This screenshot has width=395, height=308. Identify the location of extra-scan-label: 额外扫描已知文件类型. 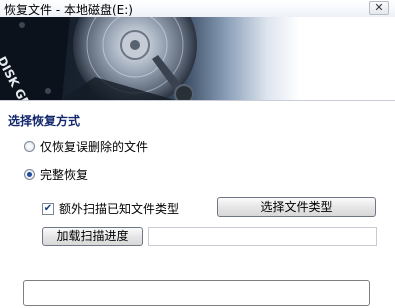
(119, 209).